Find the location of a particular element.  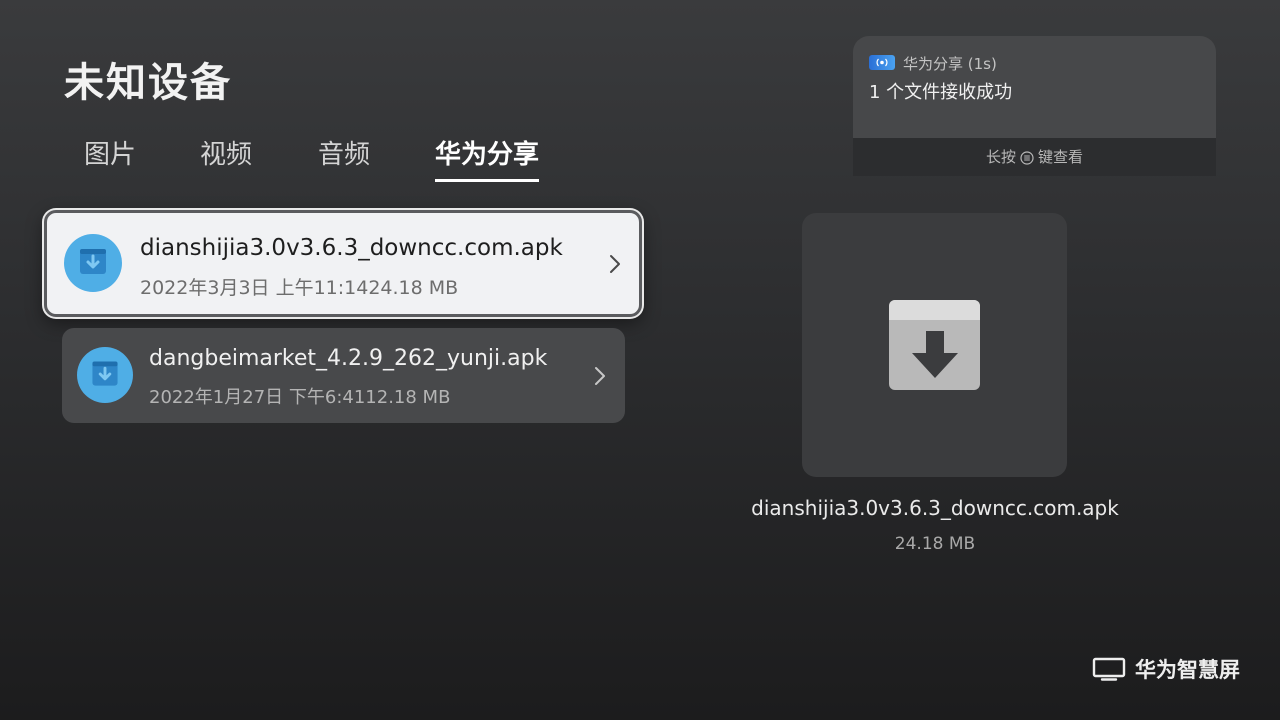

download-box-icon is located at coordinates (934, 345).